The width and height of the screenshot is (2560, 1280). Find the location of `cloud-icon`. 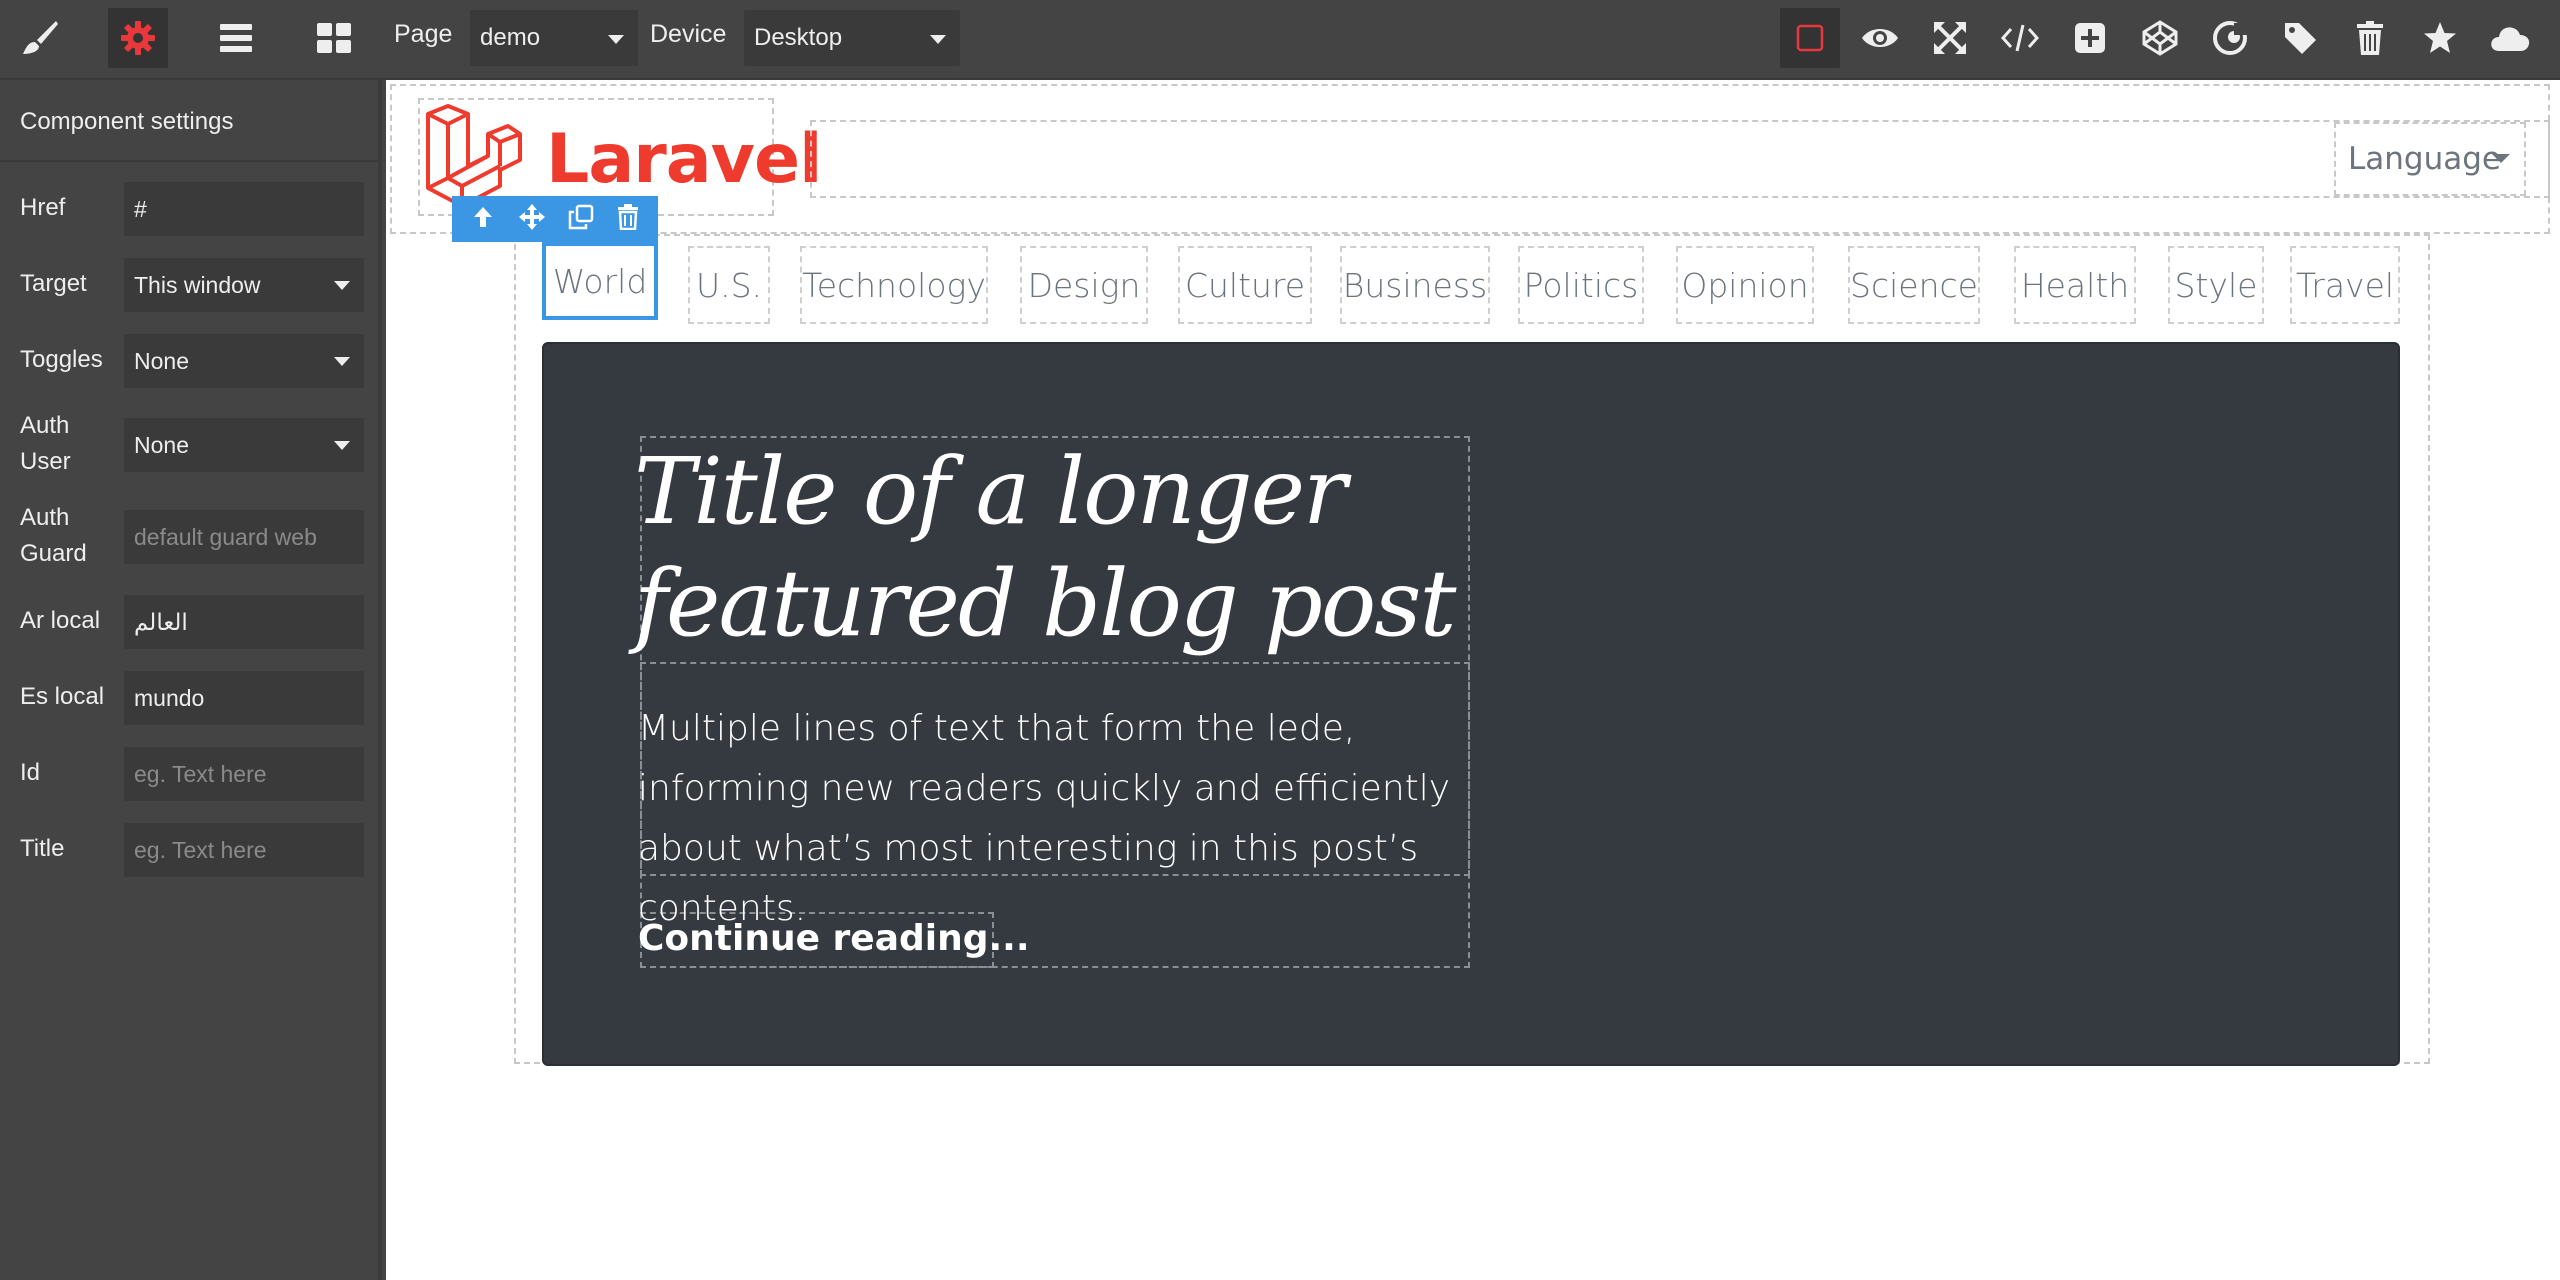

cloud-icon is located at coordinates (2510, 38).